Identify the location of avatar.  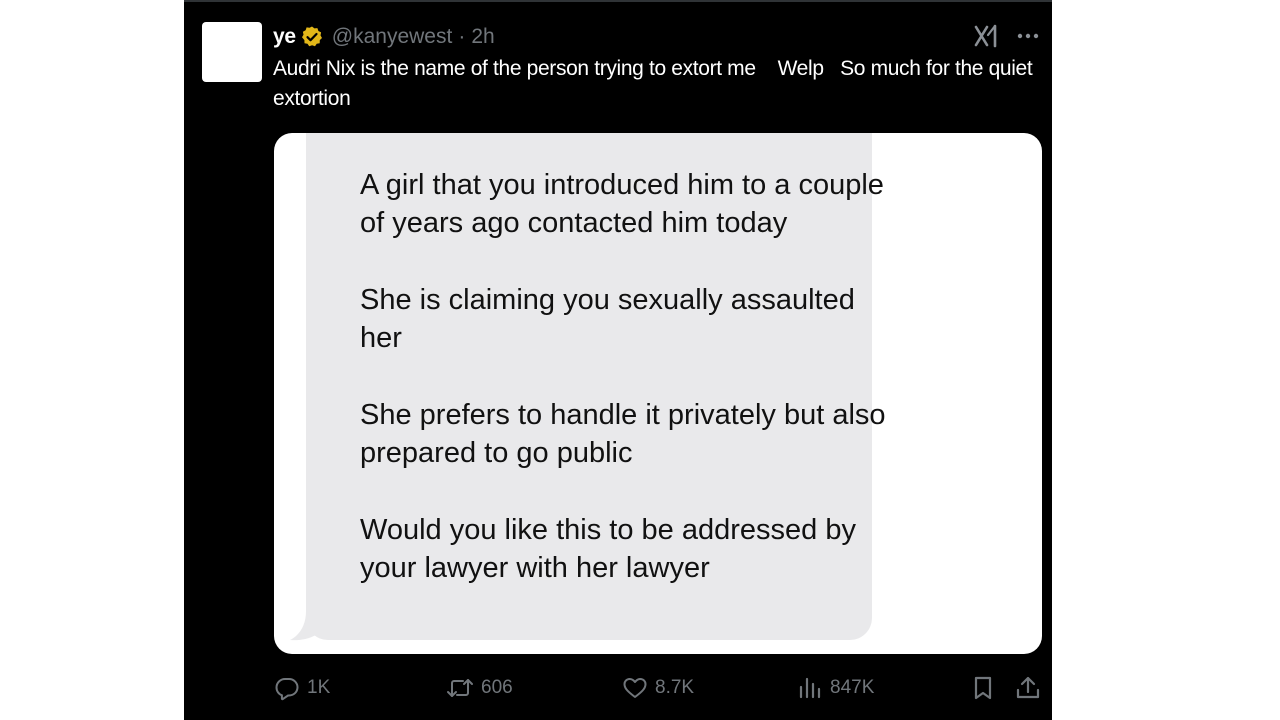
(232, 52).